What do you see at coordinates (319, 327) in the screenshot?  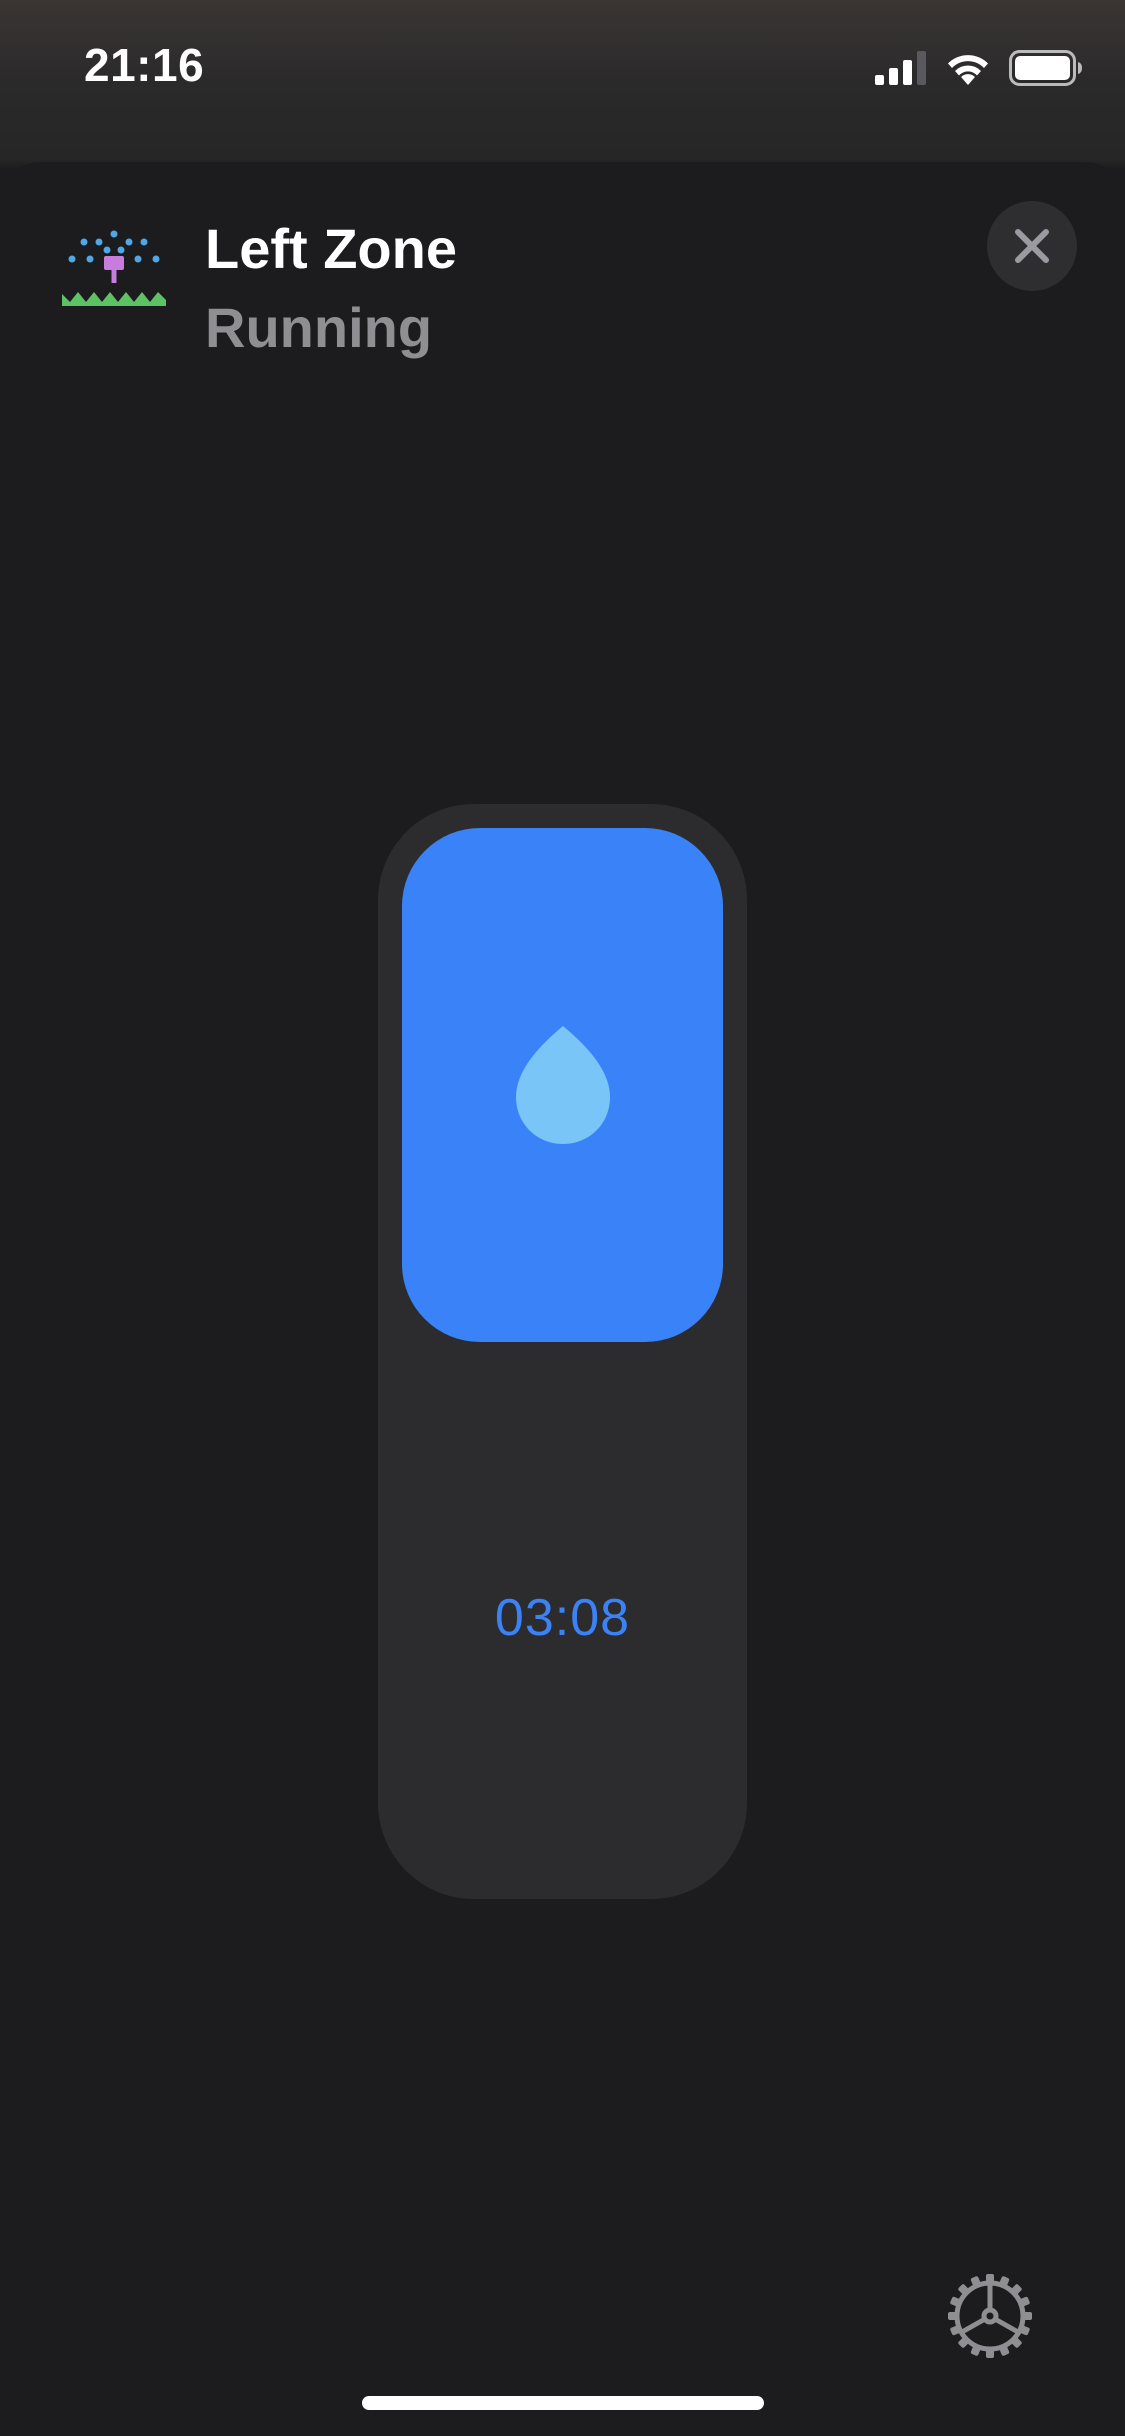 I see `accessory-status: Running` at bounding box center [319, 327].